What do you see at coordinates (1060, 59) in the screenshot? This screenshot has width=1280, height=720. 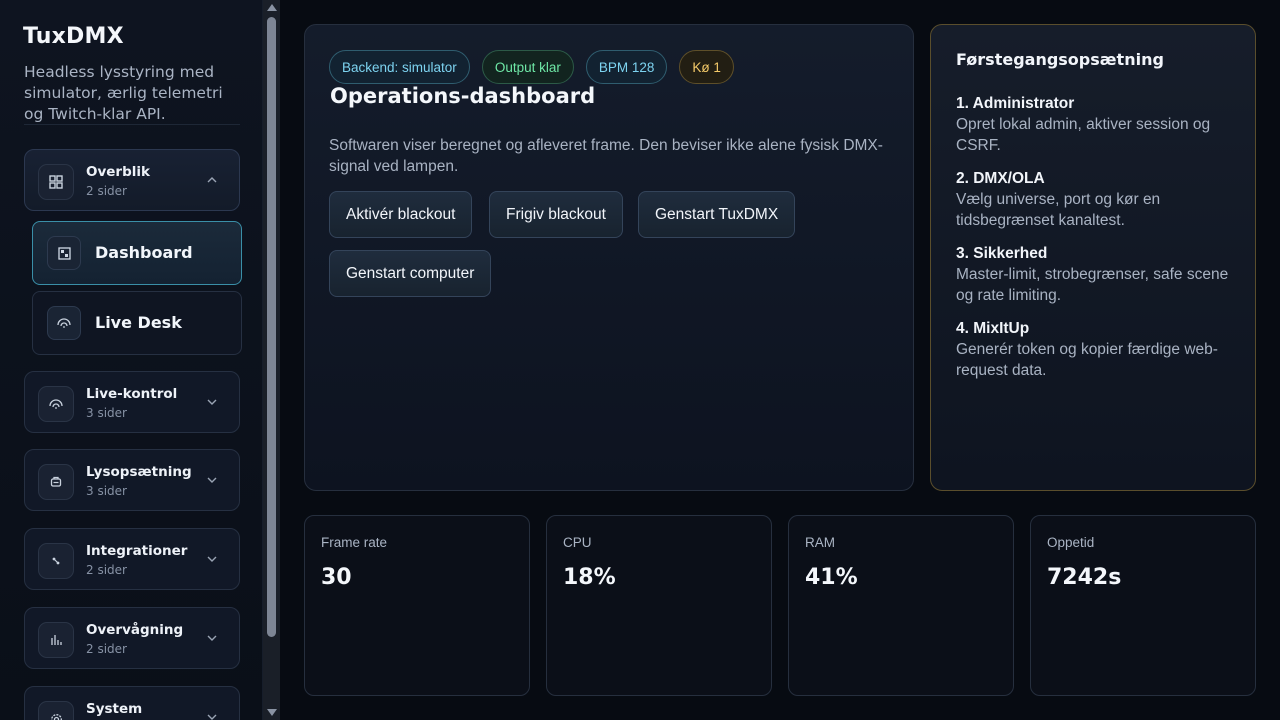 I see `setup-title: Førstegangsopsætning` at bounding box center [1060, 59].